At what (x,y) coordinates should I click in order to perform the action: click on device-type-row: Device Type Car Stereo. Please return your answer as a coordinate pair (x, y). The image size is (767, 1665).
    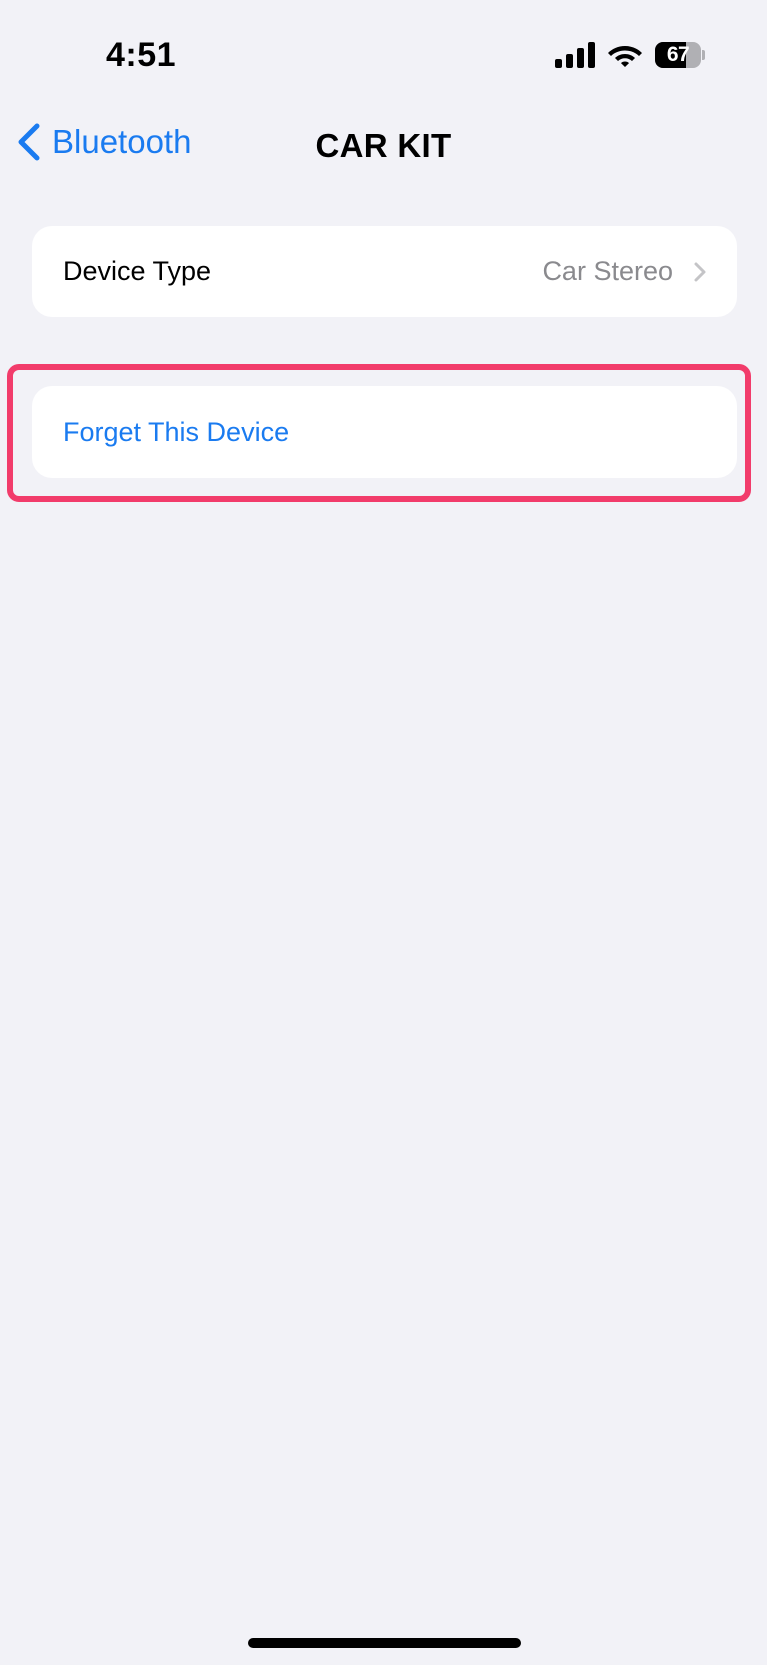
    Looking at the image, I should click on (384, 271).